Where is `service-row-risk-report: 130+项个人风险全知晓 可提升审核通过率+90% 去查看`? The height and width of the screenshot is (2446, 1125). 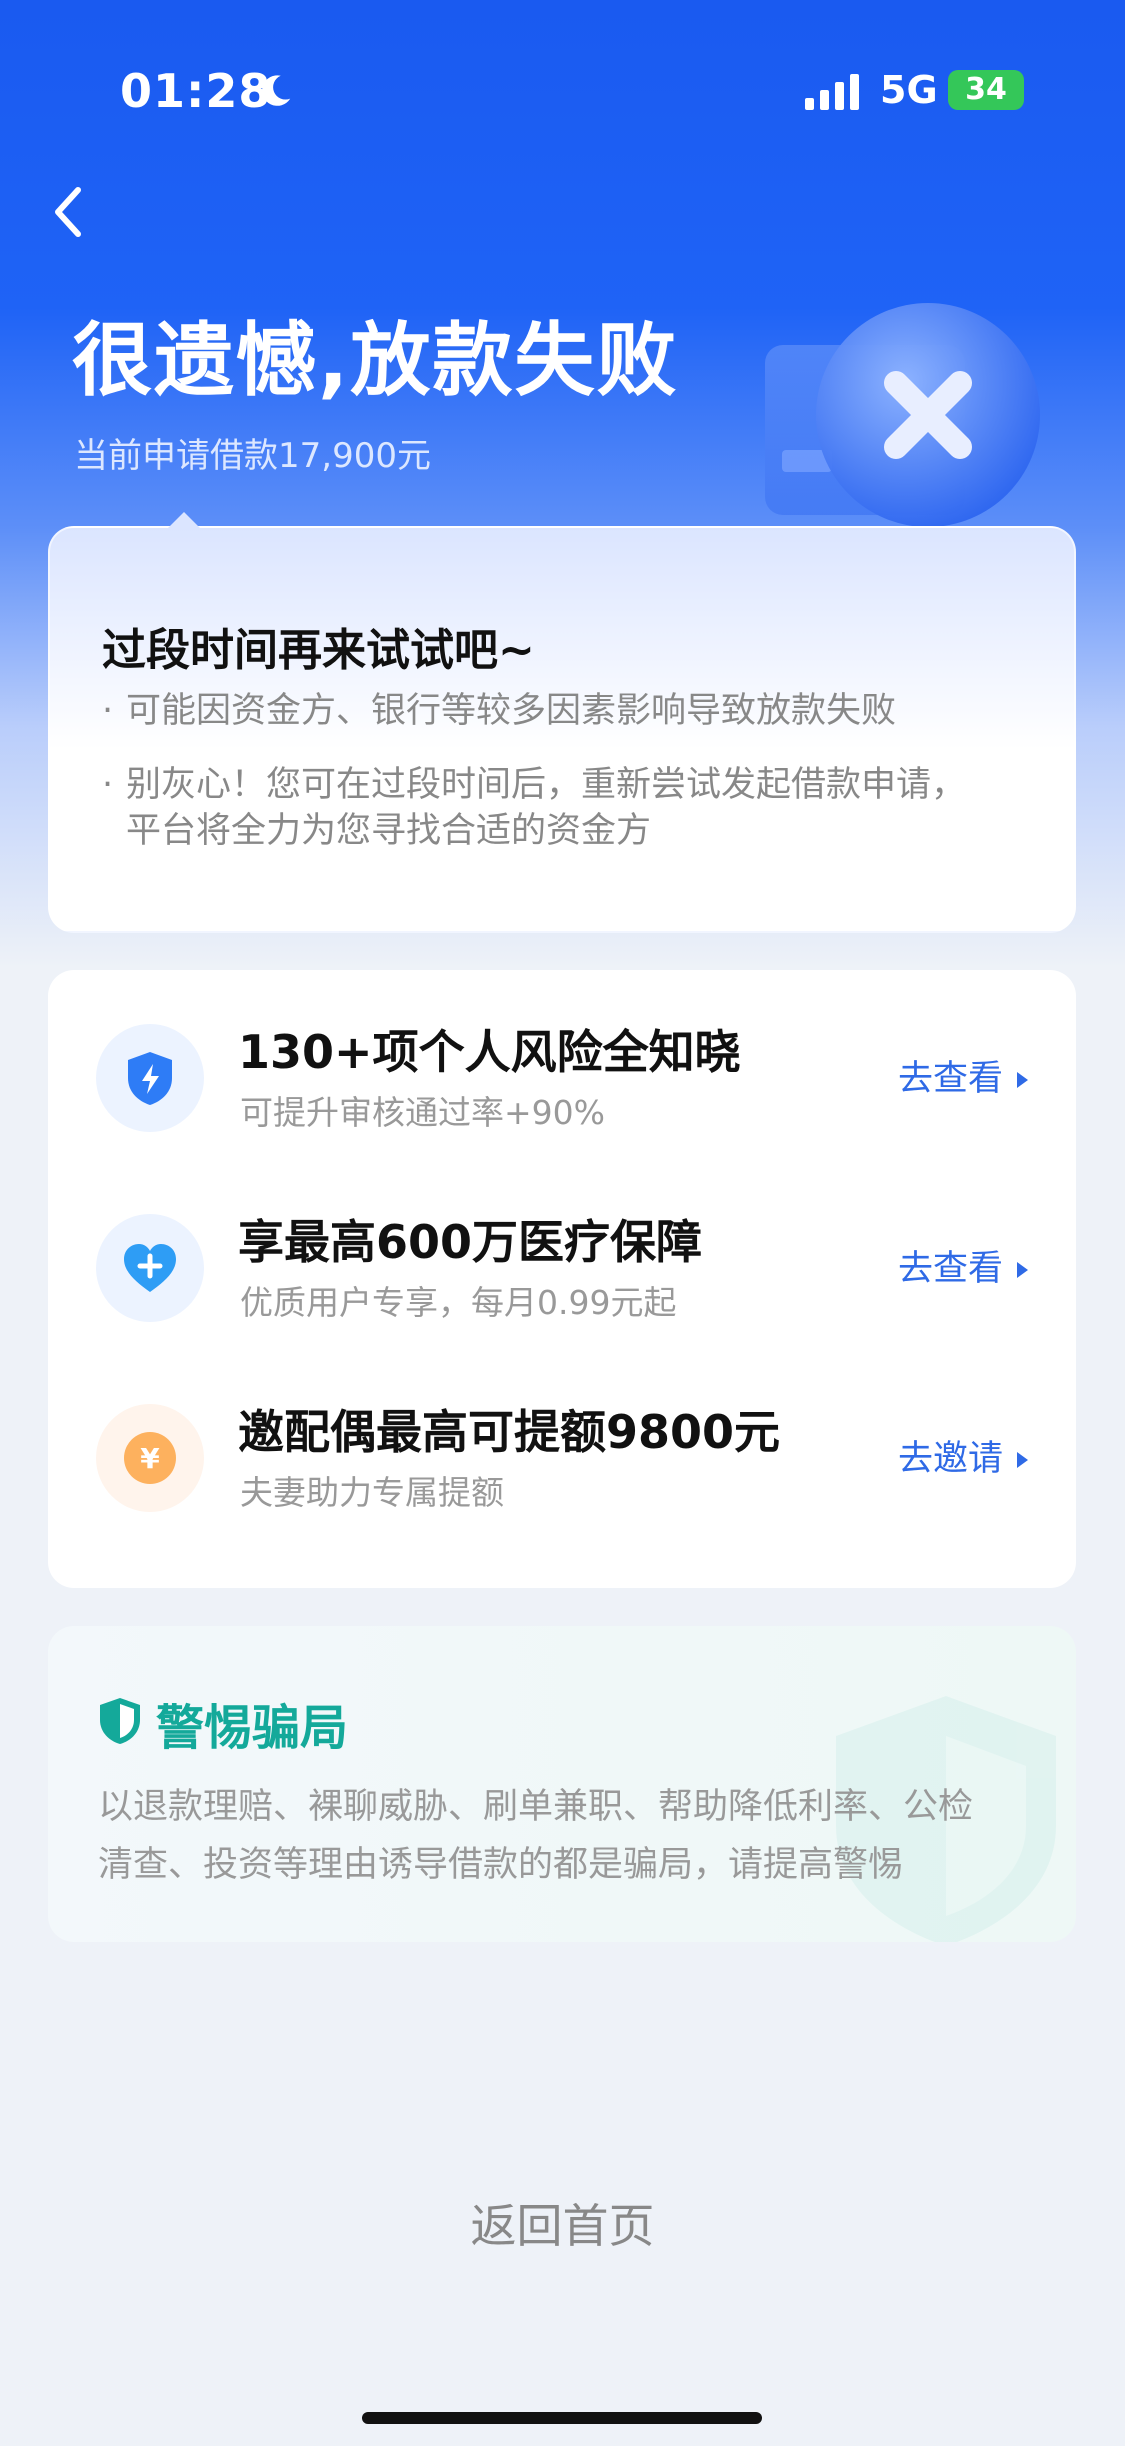 service-row-risk-report: 130+项个人风险全知晓 可提升审核通过率+90% 去查看 is located at coordinates (562, 1067).